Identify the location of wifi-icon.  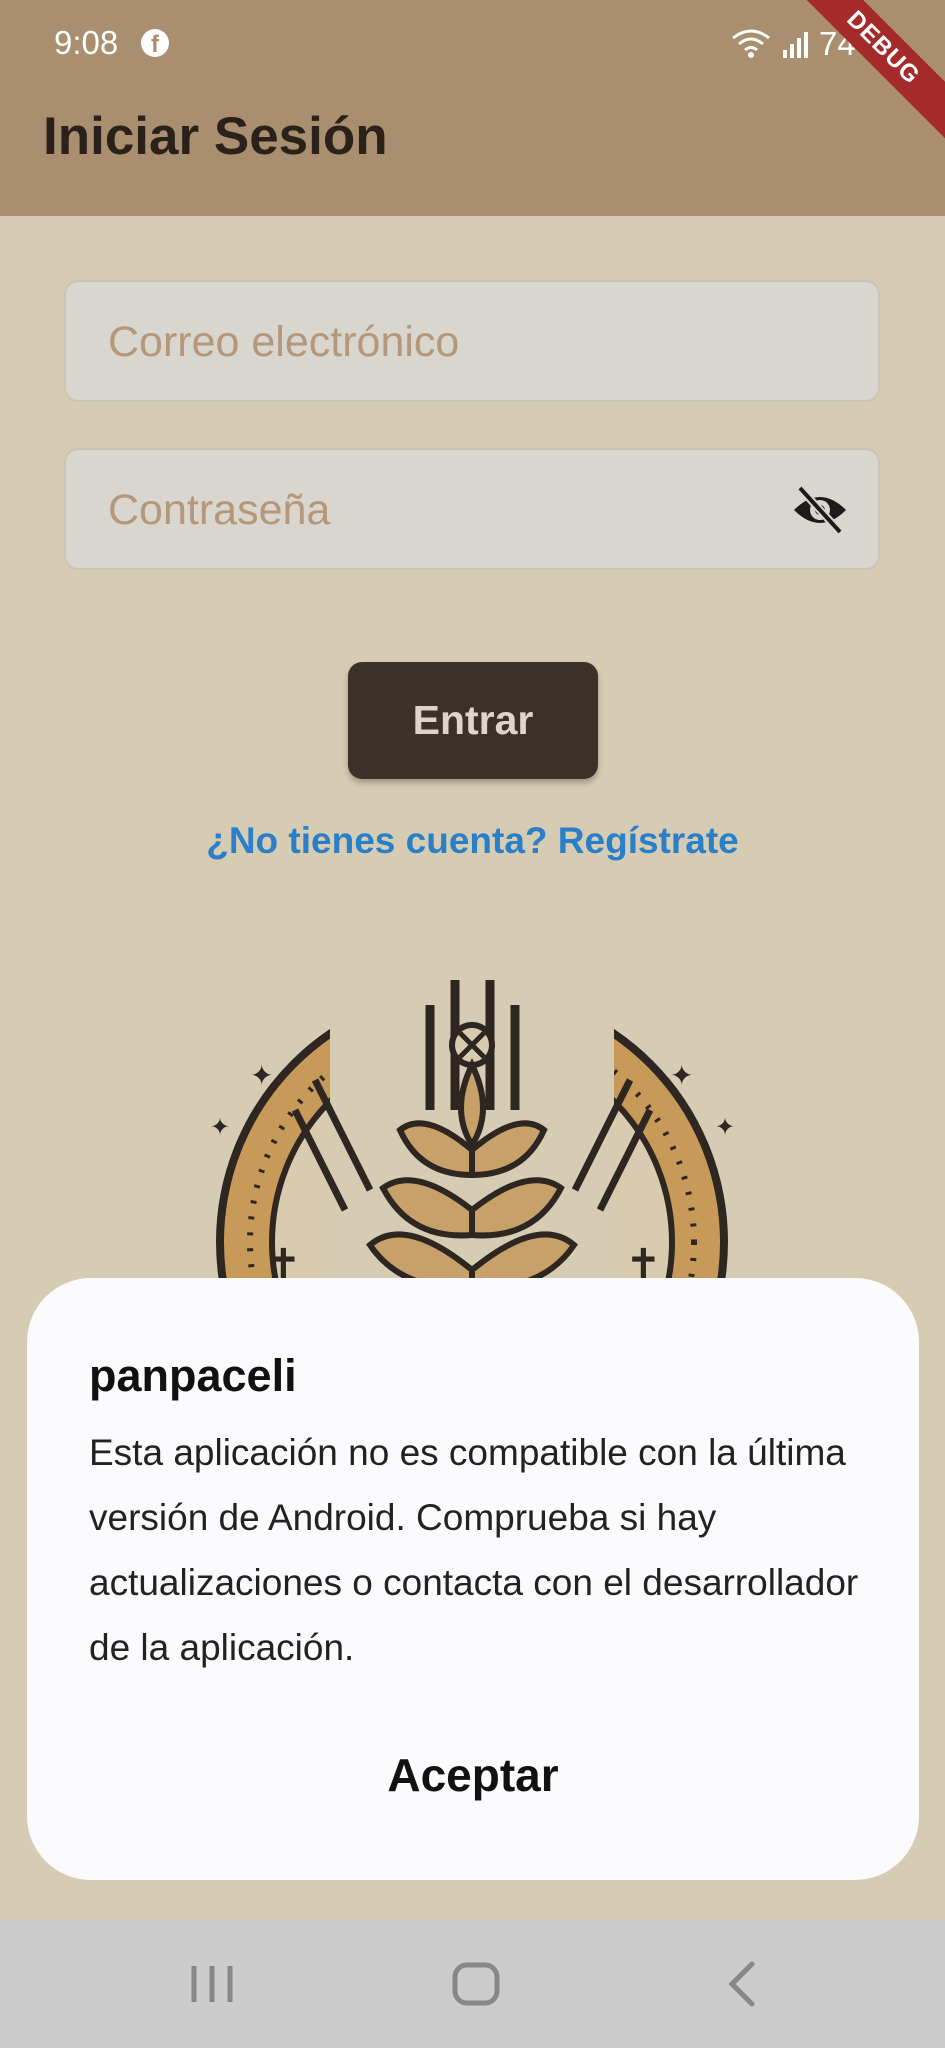
(751, 43).